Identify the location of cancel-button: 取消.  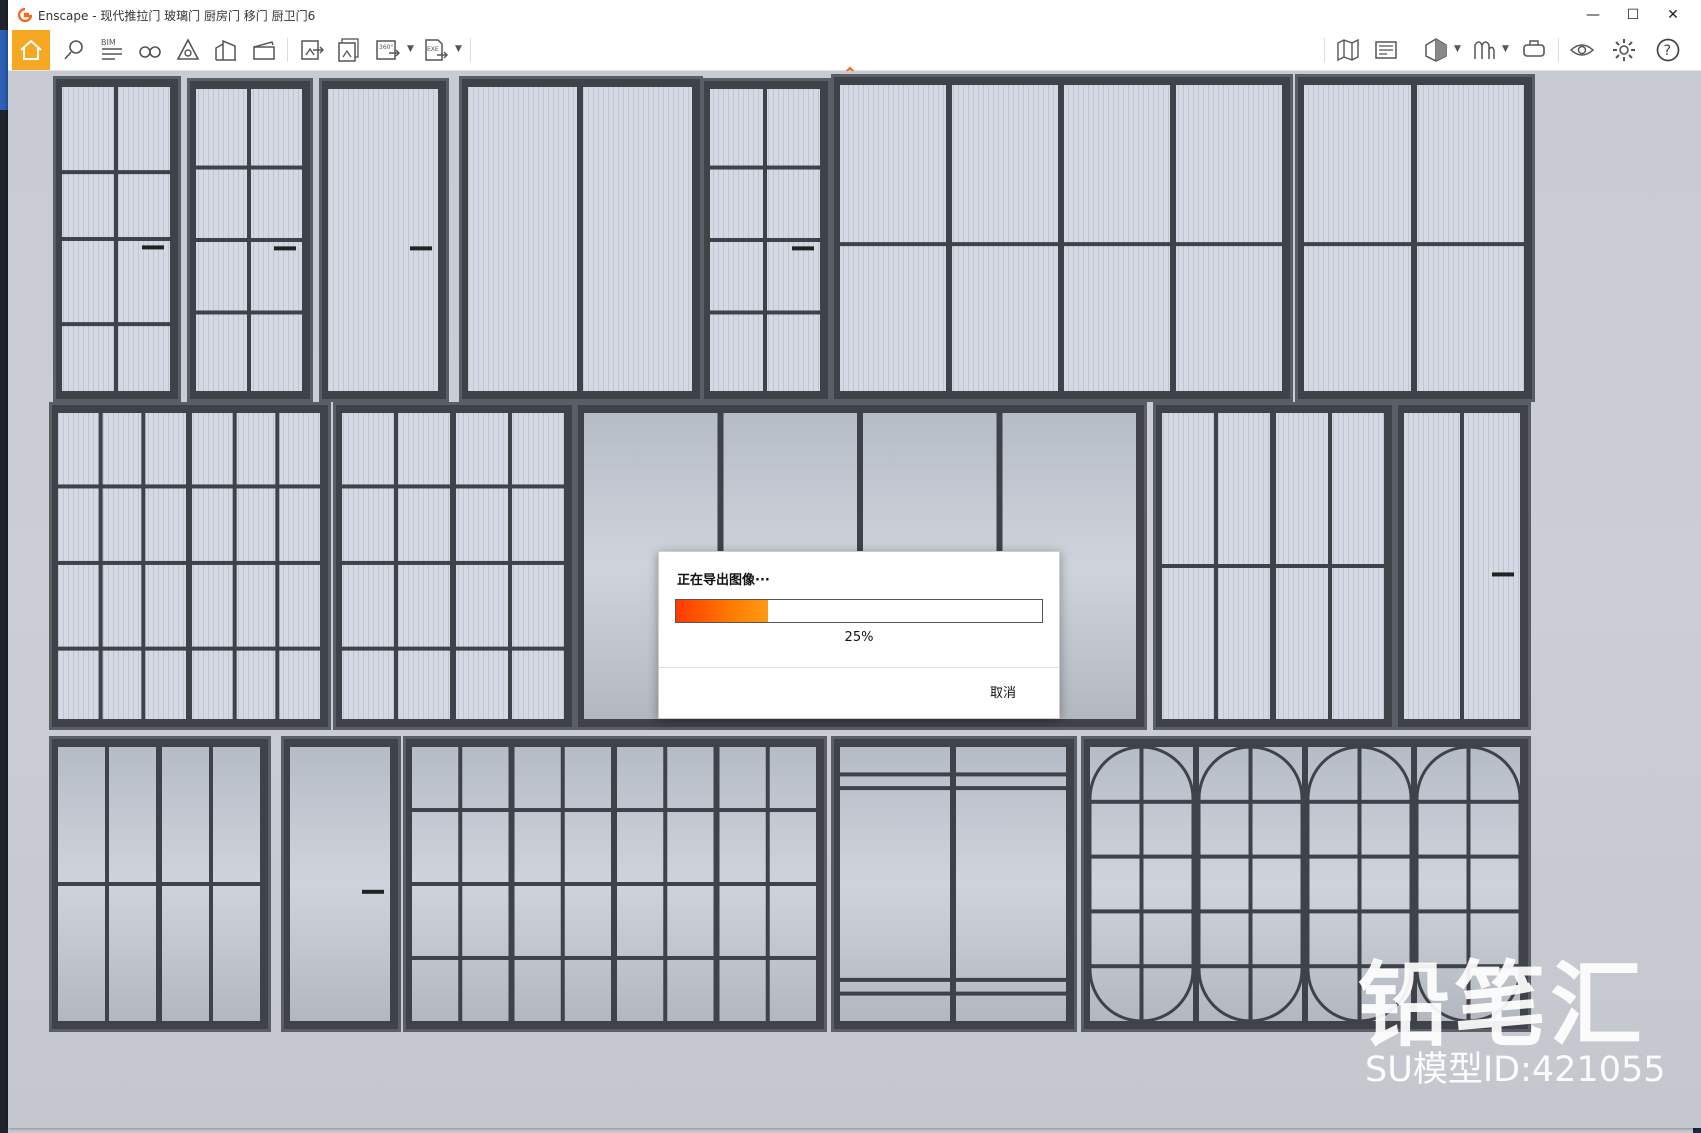
(1003, 691).